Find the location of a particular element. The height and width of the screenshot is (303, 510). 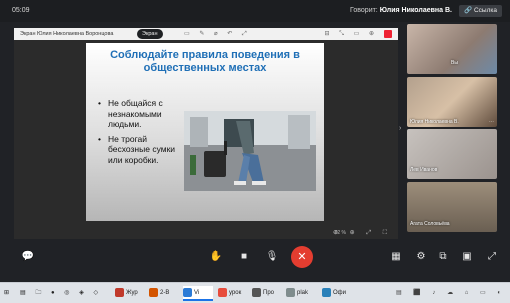

call-timer: 05:09 is located at coordinates (21, 10).